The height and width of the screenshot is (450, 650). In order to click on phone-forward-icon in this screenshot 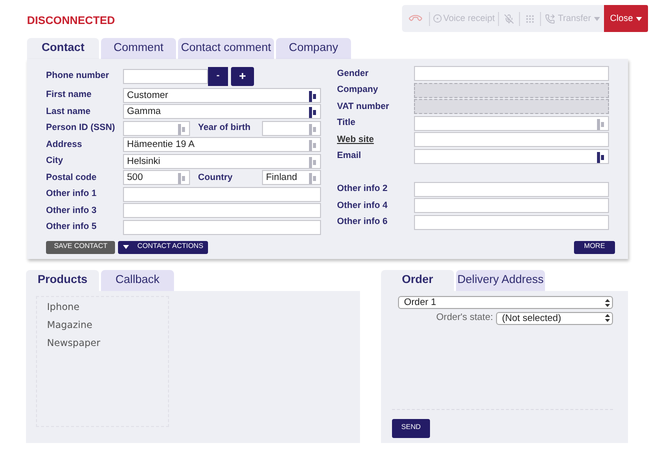, I will do `click(549, 19)`.